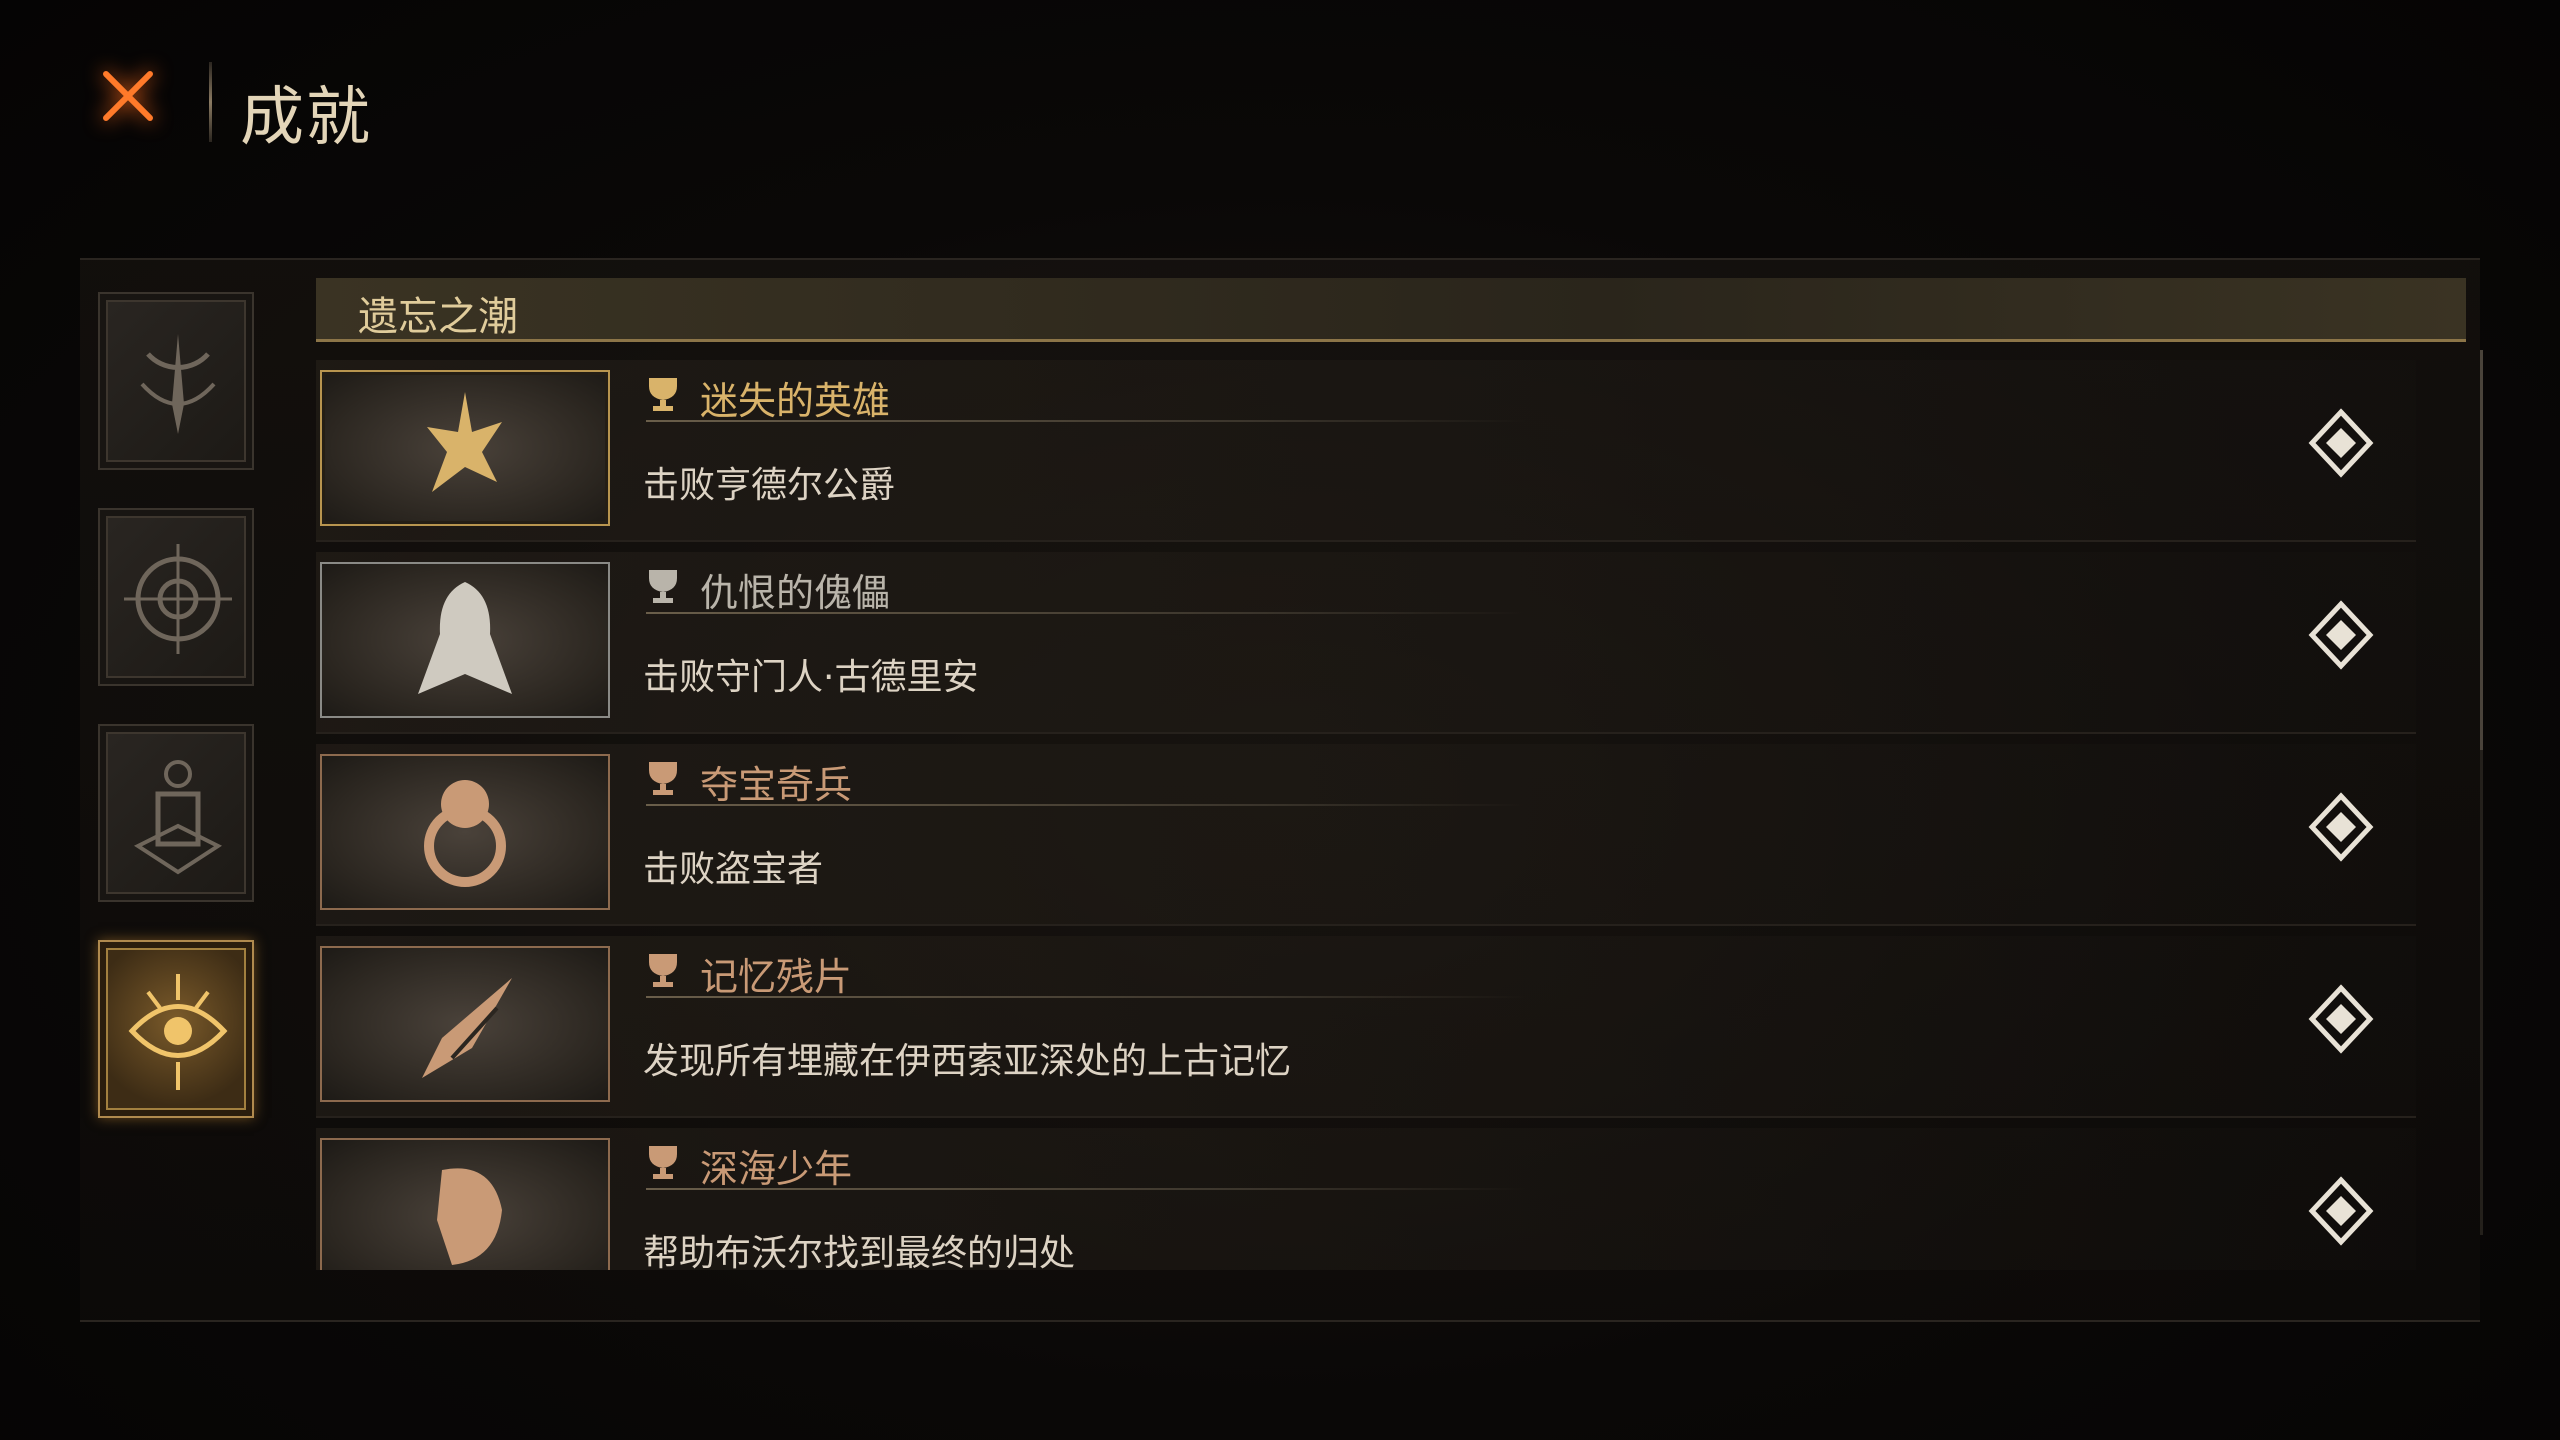 This screenshot has height=1440, width=2560. I want to click on achievement-description: 发现所有埋藏在伊西索亚深处的上古记忆, so click(967, 1061).